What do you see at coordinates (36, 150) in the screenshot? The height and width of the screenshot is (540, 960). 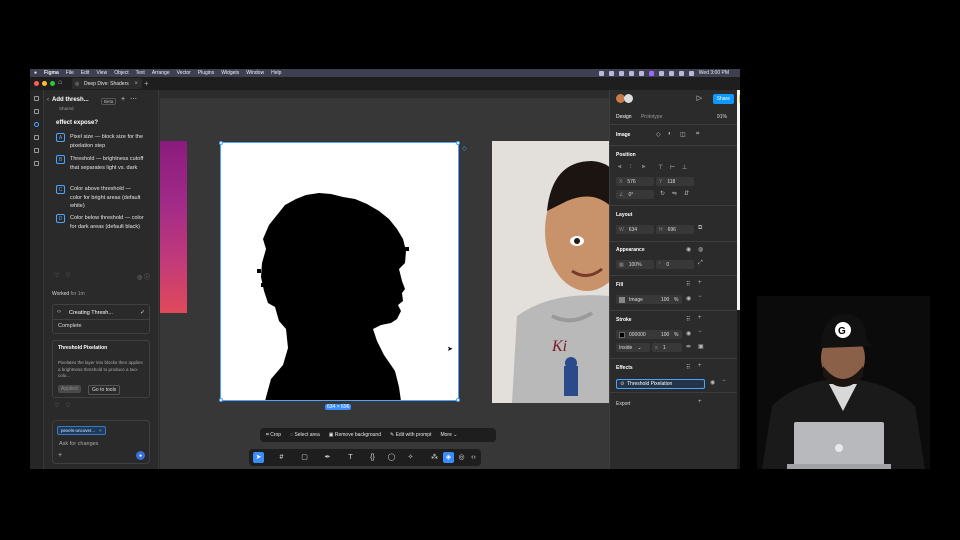 I see `components-icon` at bounding box center [36, 150].